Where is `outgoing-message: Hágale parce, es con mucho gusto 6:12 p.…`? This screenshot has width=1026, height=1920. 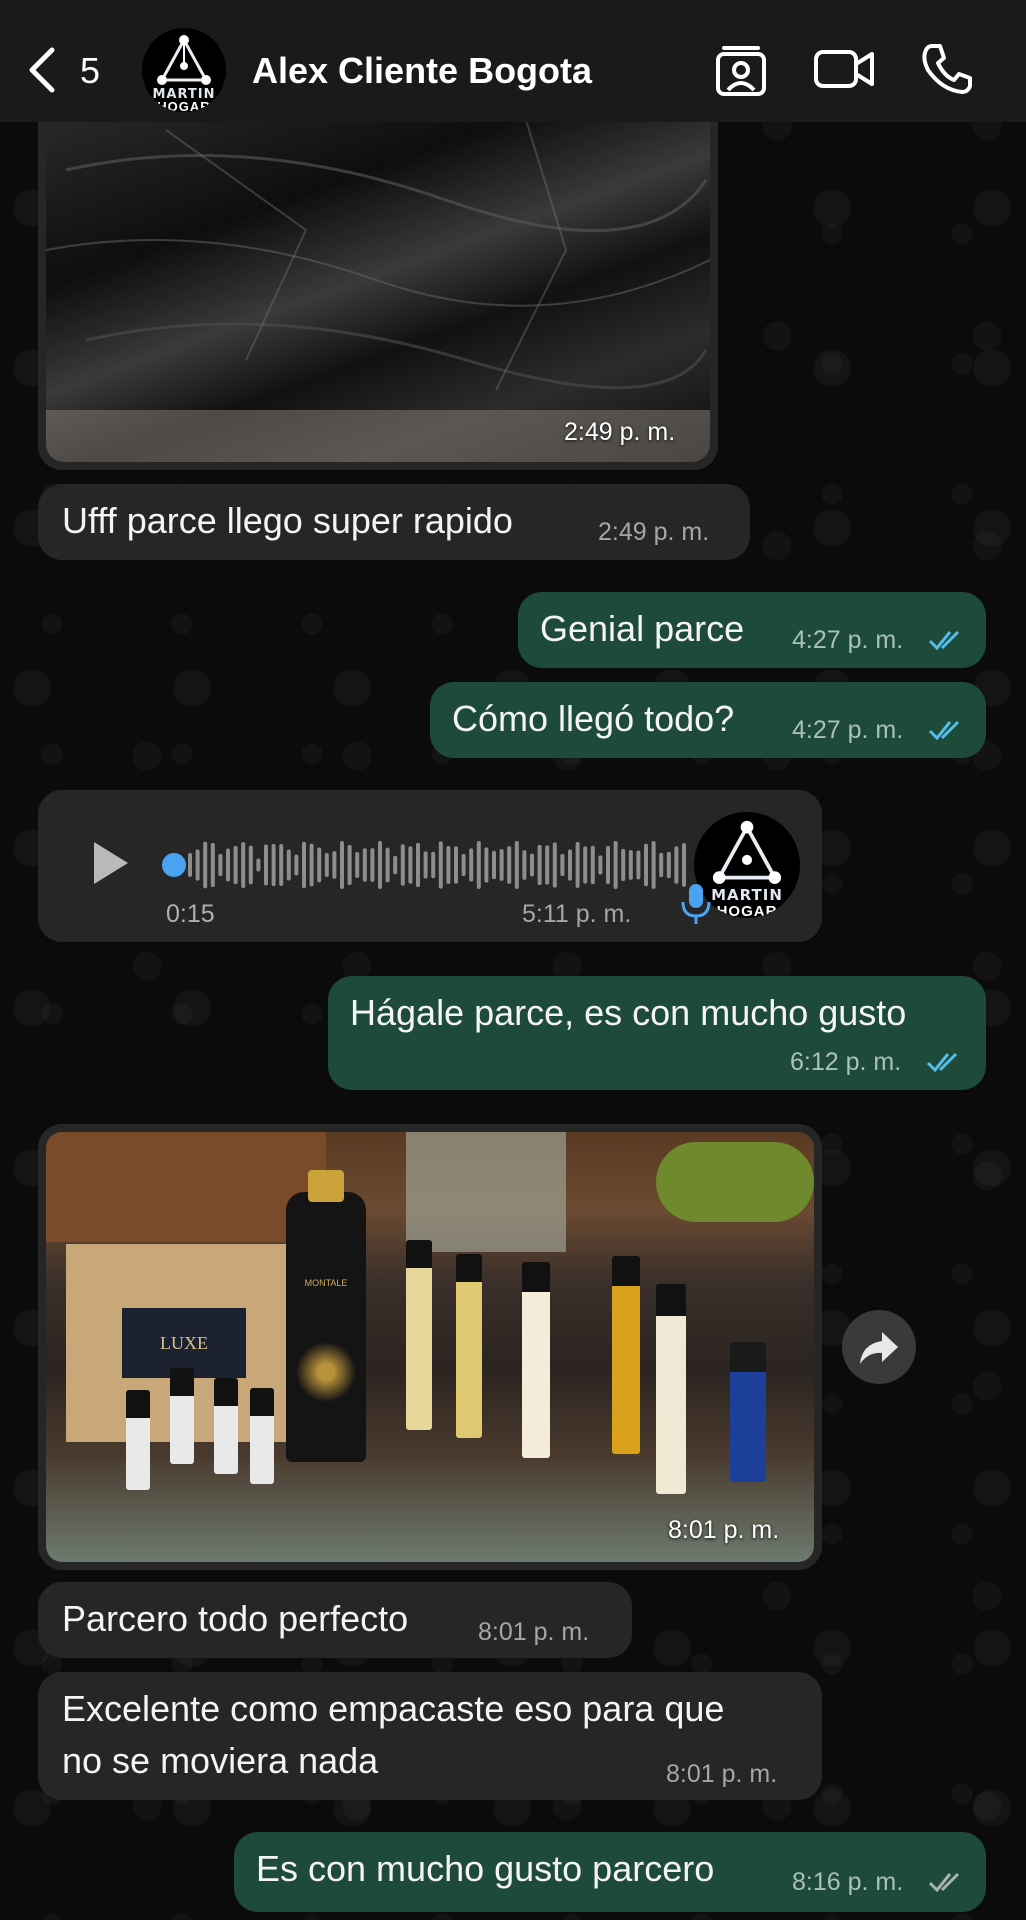 outgoing-message: Hágale parce, es con mucho gusto 6:12 p.… is located at coordinates (657, 1033).